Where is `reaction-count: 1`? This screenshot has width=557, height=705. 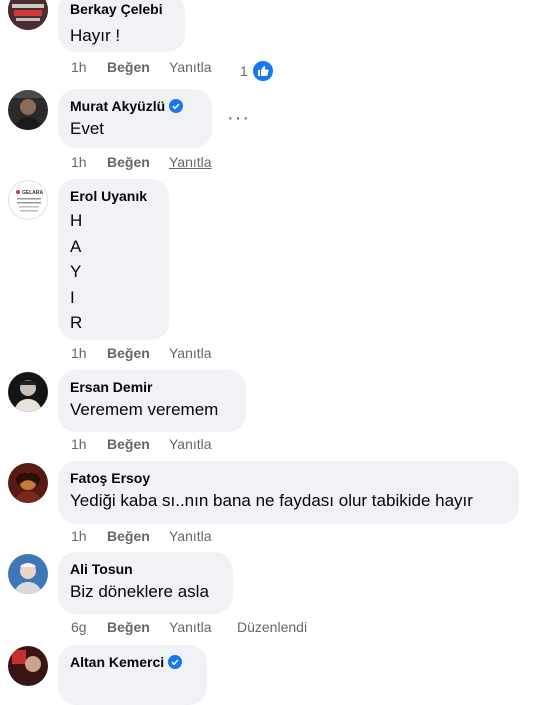
reaction-count: 1 is located at coordinates (257, 71).